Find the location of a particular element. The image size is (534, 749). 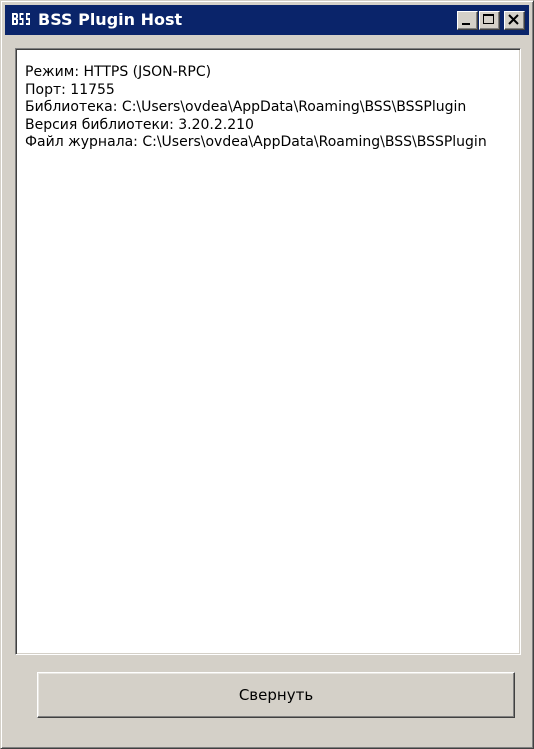

minimize-button is located at coordinates (467, 20).